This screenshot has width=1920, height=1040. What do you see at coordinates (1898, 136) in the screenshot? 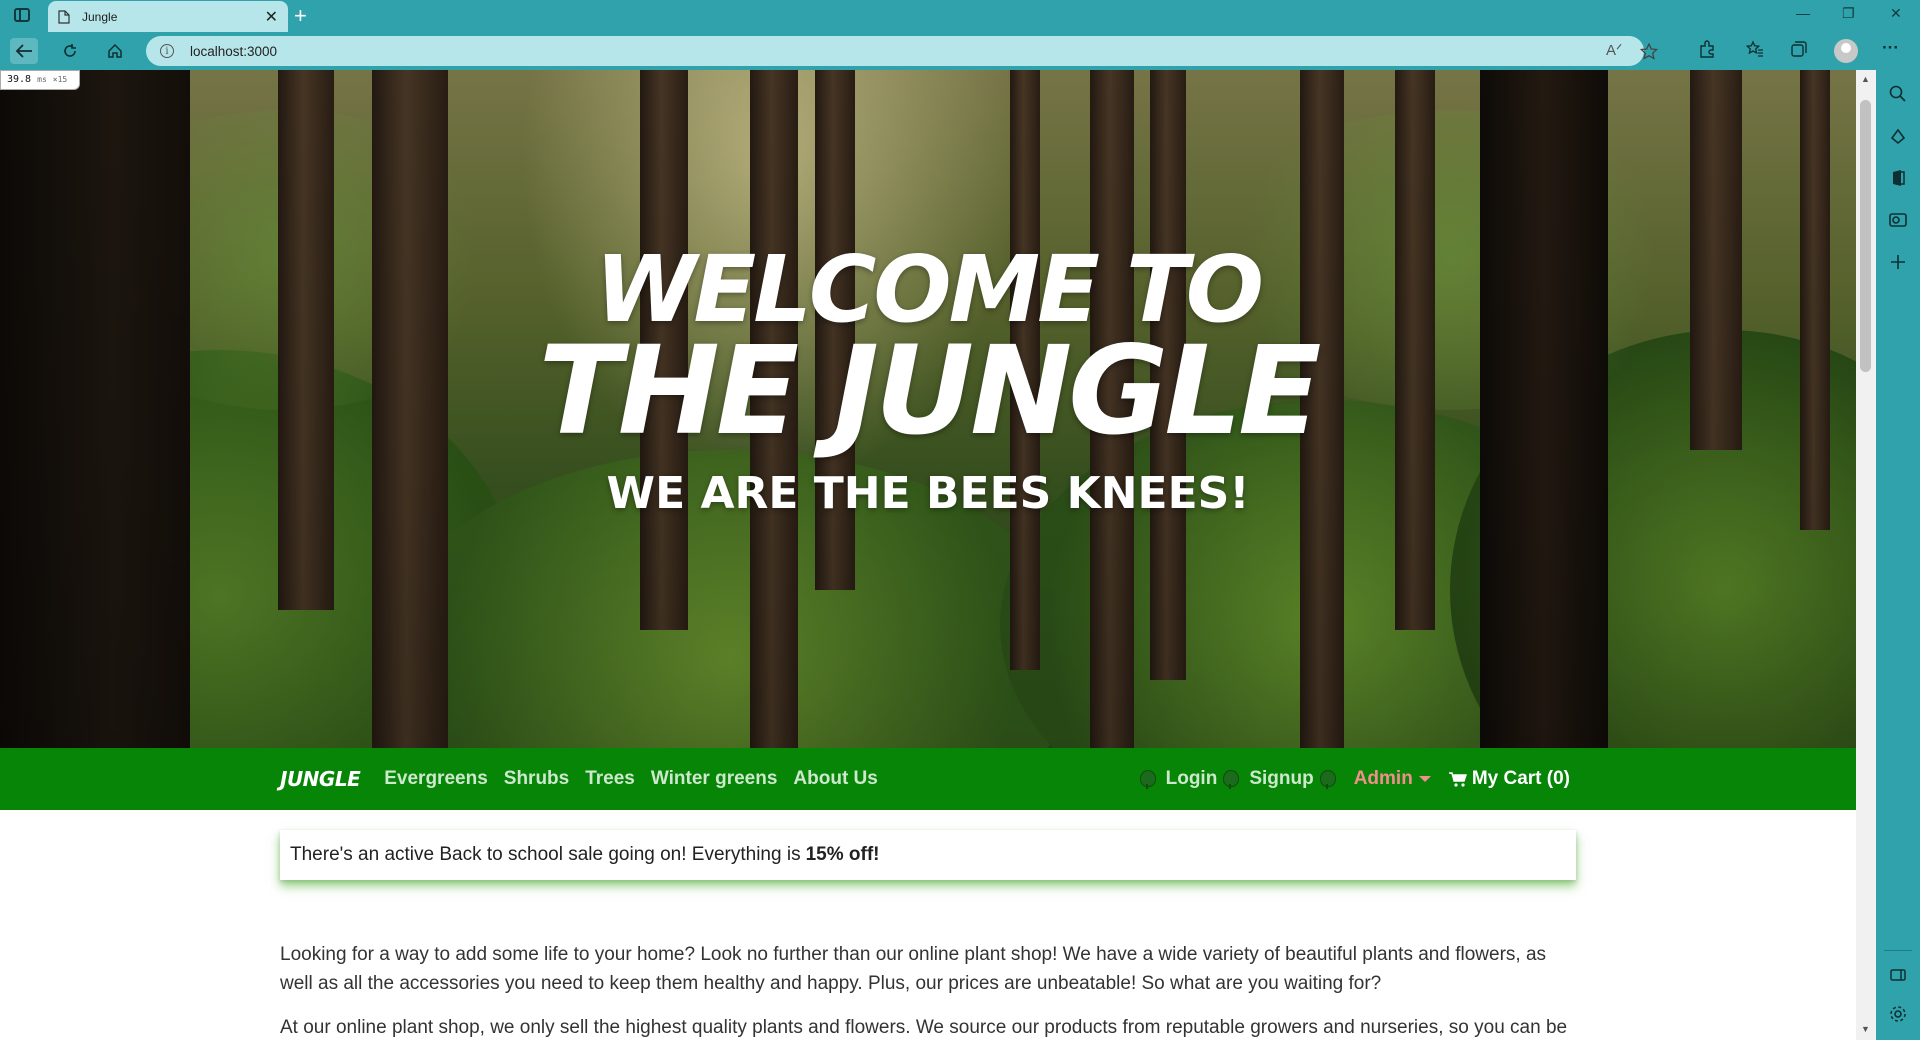
I see `copilot-icon` at bounding box center [1898, 136].